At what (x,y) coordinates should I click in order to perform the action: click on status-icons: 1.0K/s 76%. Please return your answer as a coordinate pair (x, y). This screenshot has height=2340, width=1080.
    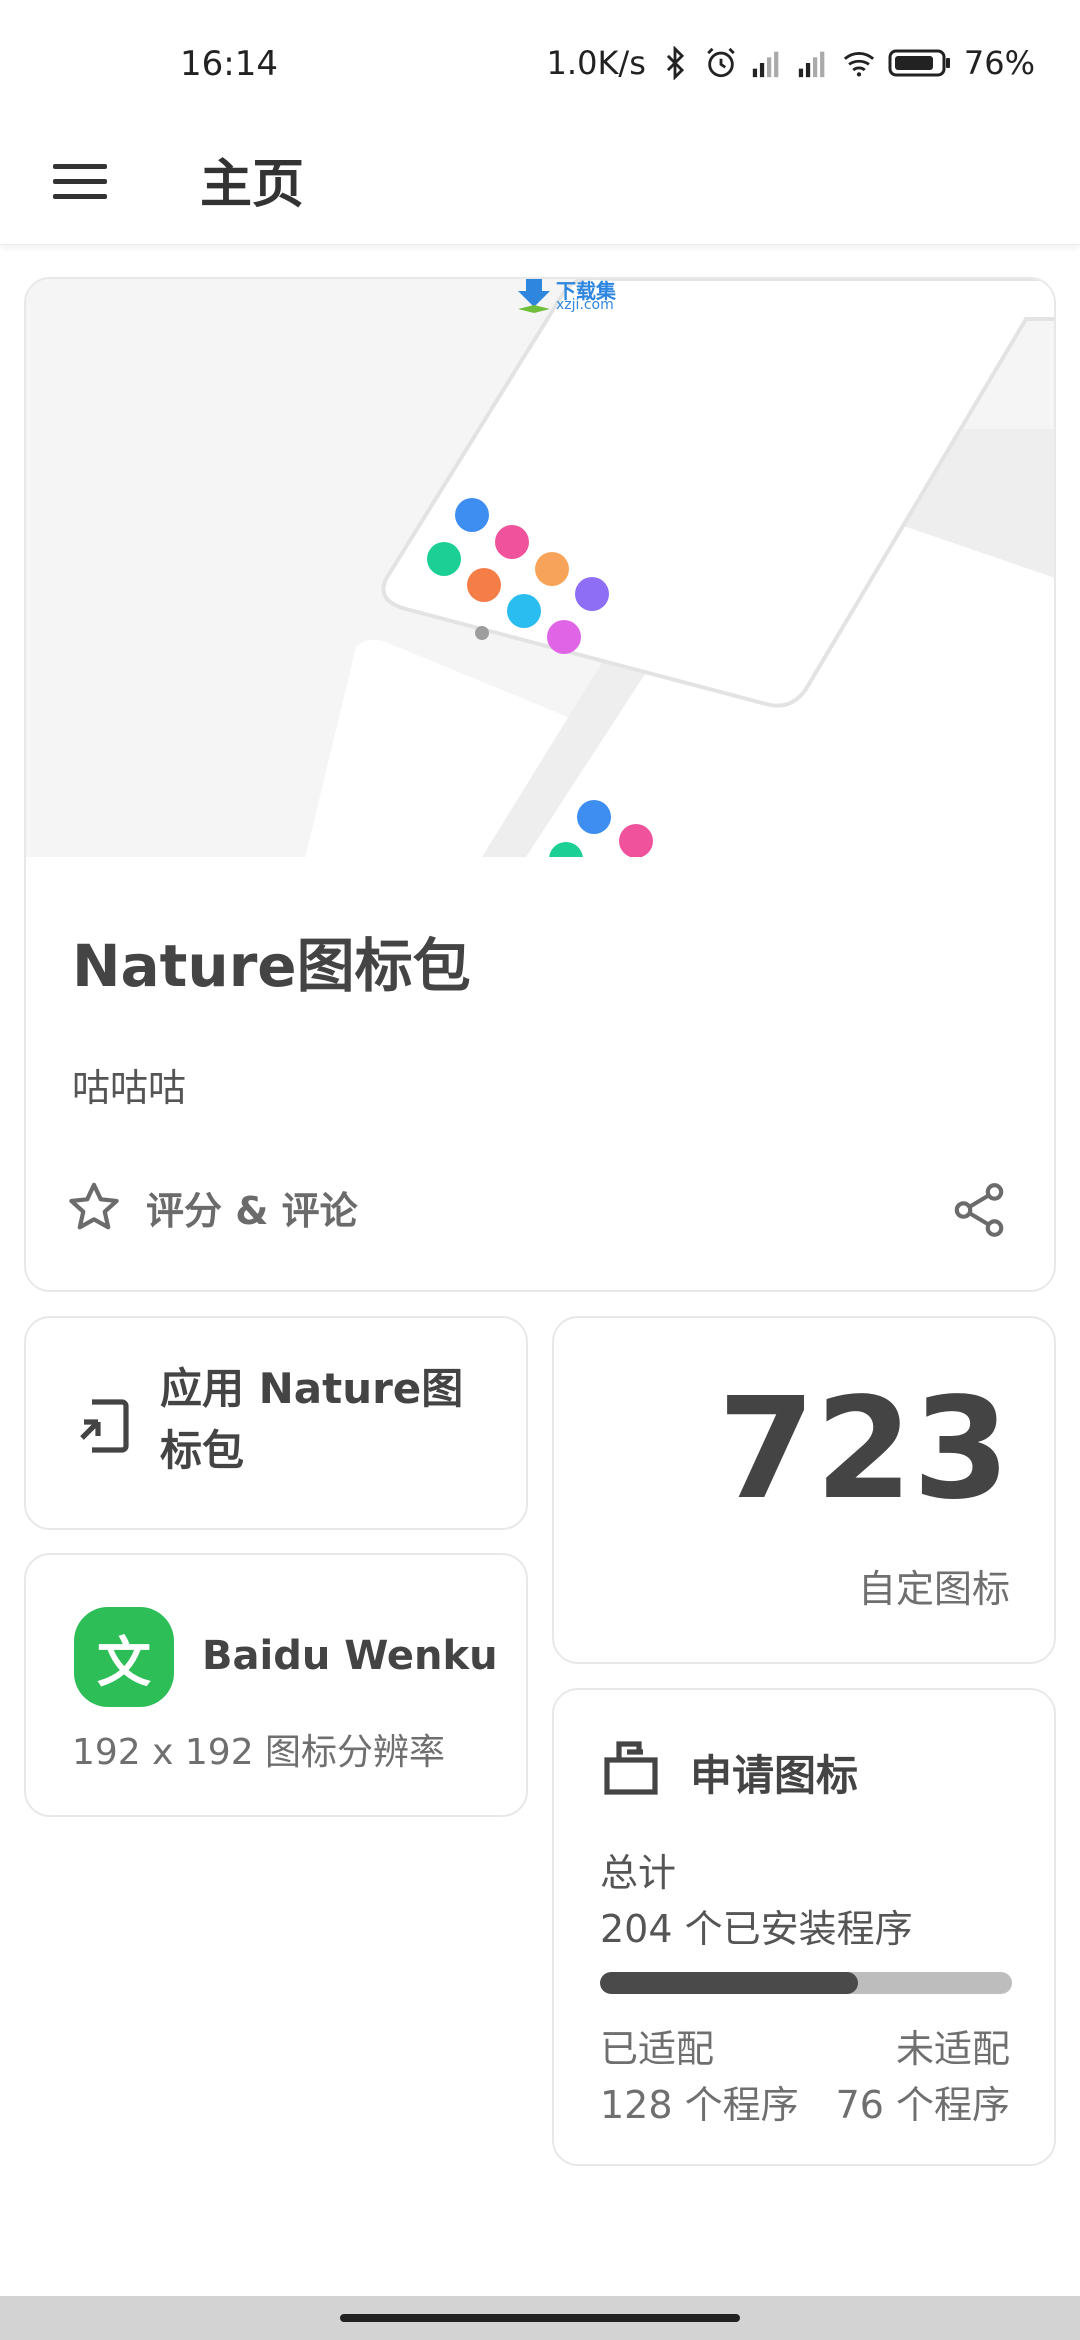
    Looking at the image, I should click on (791, 63).